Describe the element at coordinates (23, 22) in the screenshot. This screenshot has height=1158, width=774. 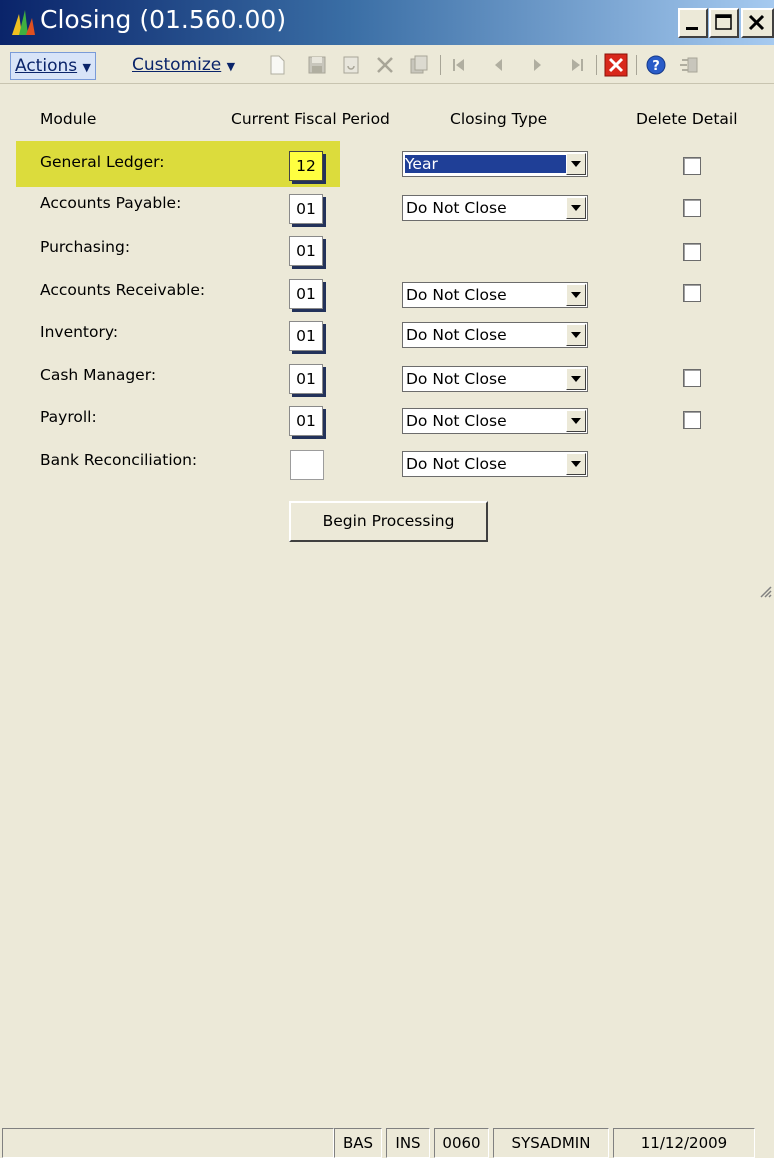
I see `app-logo-icon` at that location.